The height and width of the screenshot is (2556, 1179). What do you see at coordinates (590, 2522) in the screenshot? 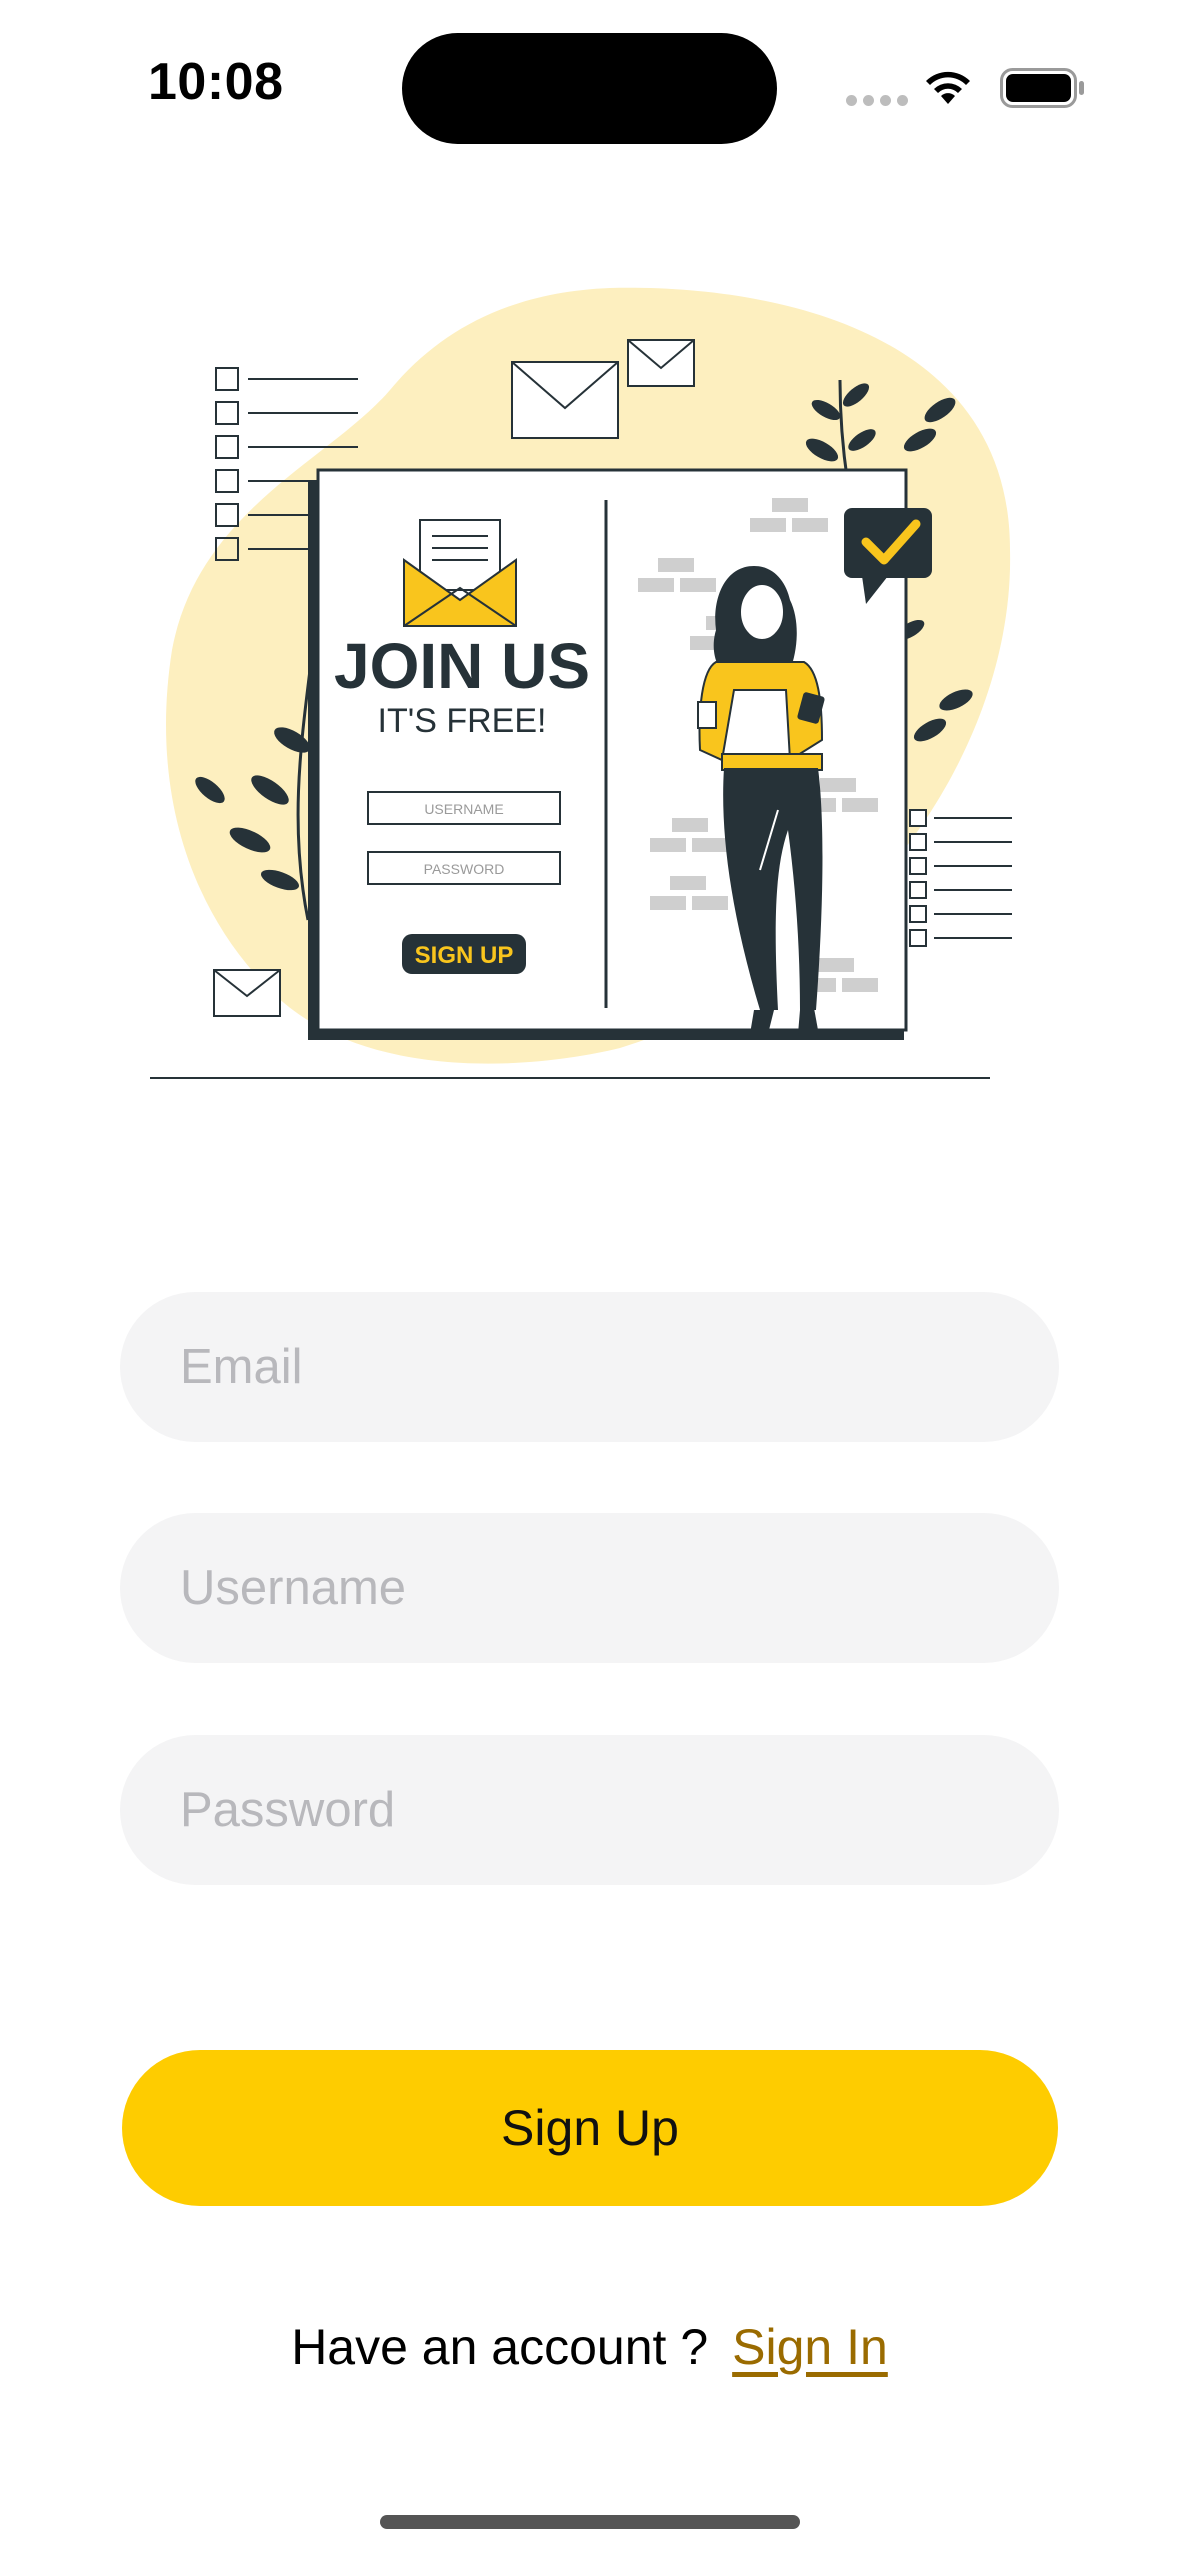
I see `home-indicator` at bounding box center [590, 2522].